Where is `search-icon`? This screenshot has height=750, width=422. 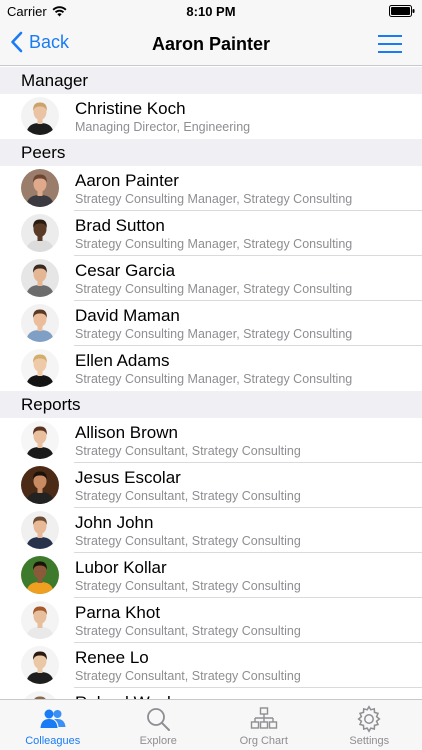
search-icon is located at coordinates (159, 719).